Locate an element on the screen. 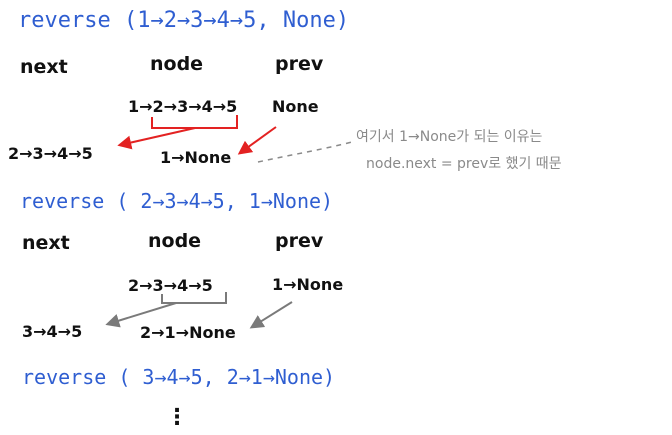 This screenshot has width=672, height=435. note-pointer is located at coordinates (305, 152).